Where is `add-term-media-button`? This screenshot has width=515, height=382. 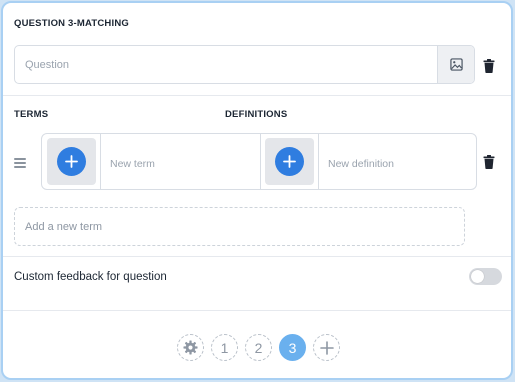 add-term-media-button is located at coordinates (71, 161).